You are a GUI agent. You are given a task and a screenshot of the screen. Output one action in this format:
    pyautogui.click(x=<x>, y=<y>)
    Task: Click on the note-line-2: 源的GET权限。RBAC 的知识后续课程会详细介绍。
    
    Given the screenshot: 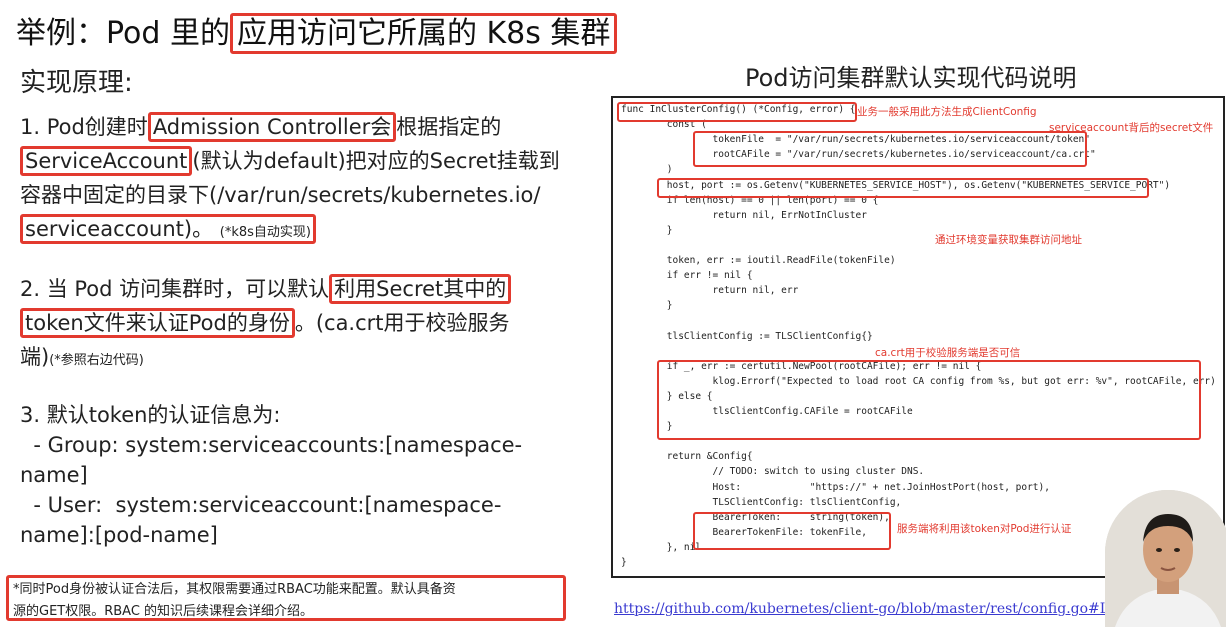 What is the action you would take?
    pyautogui.click(x=163, y=611)
    